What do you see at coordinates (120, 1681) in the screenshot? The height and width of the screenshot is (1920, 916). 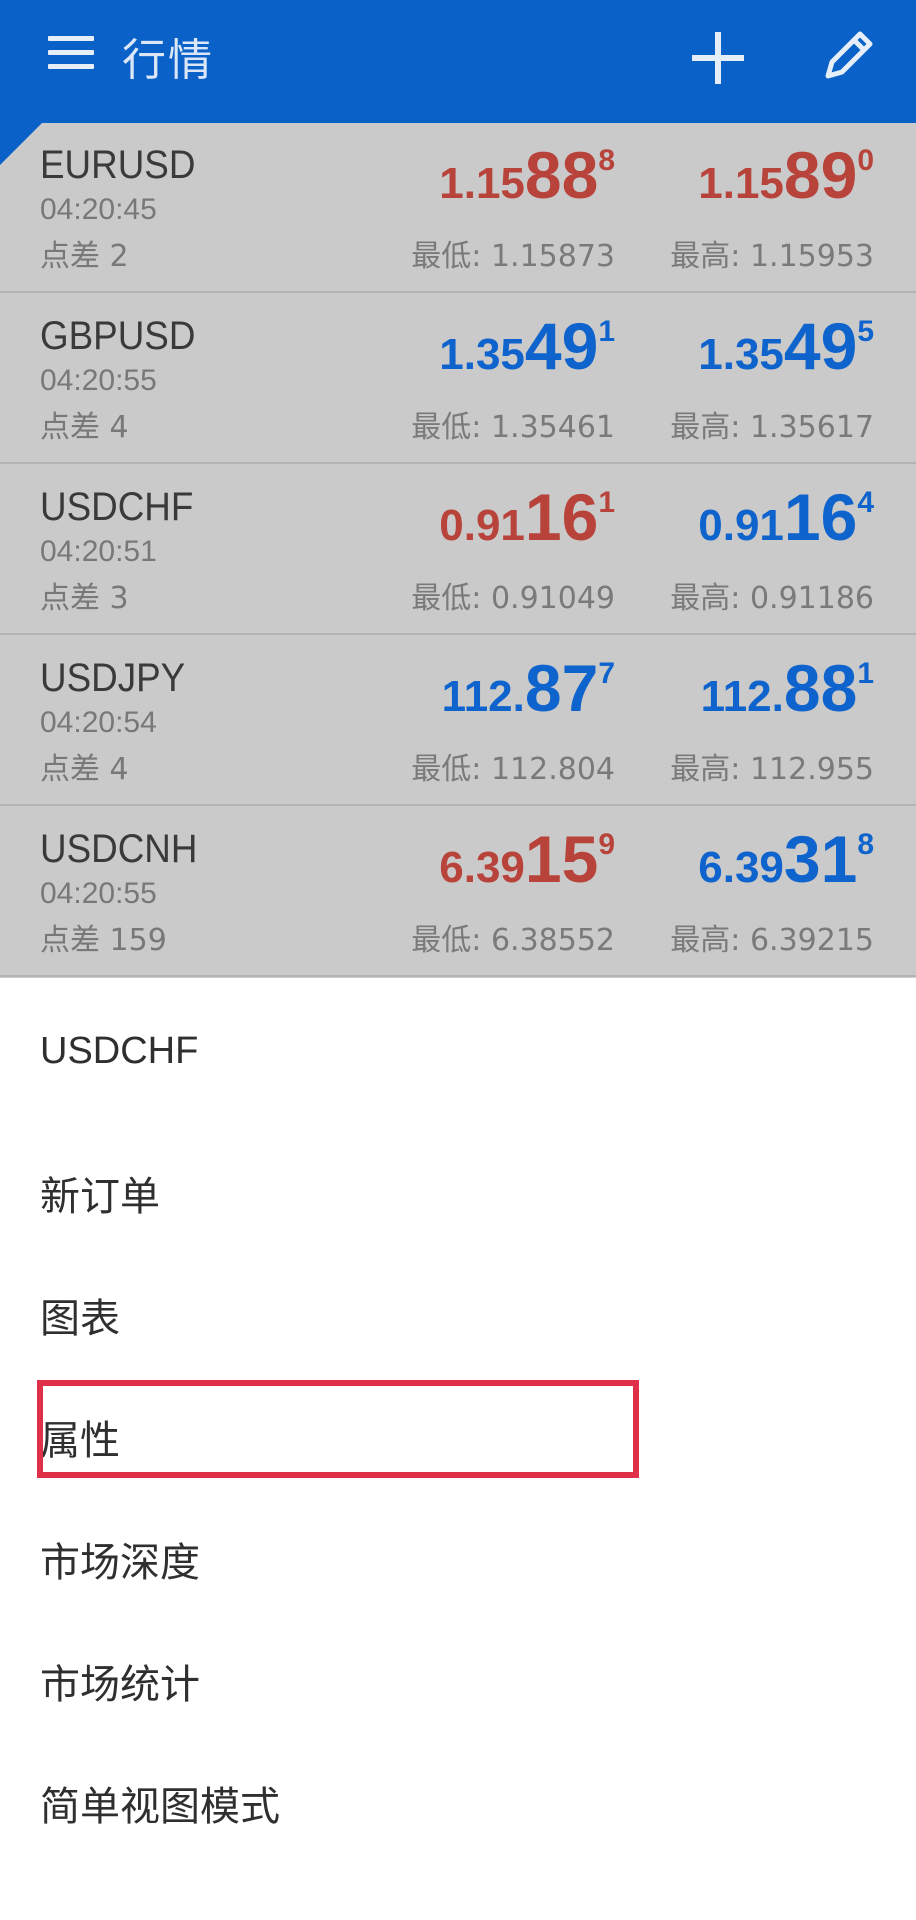 I see `menu-item-market-statistics: 市场统计` at bounding box center [120, 1681].